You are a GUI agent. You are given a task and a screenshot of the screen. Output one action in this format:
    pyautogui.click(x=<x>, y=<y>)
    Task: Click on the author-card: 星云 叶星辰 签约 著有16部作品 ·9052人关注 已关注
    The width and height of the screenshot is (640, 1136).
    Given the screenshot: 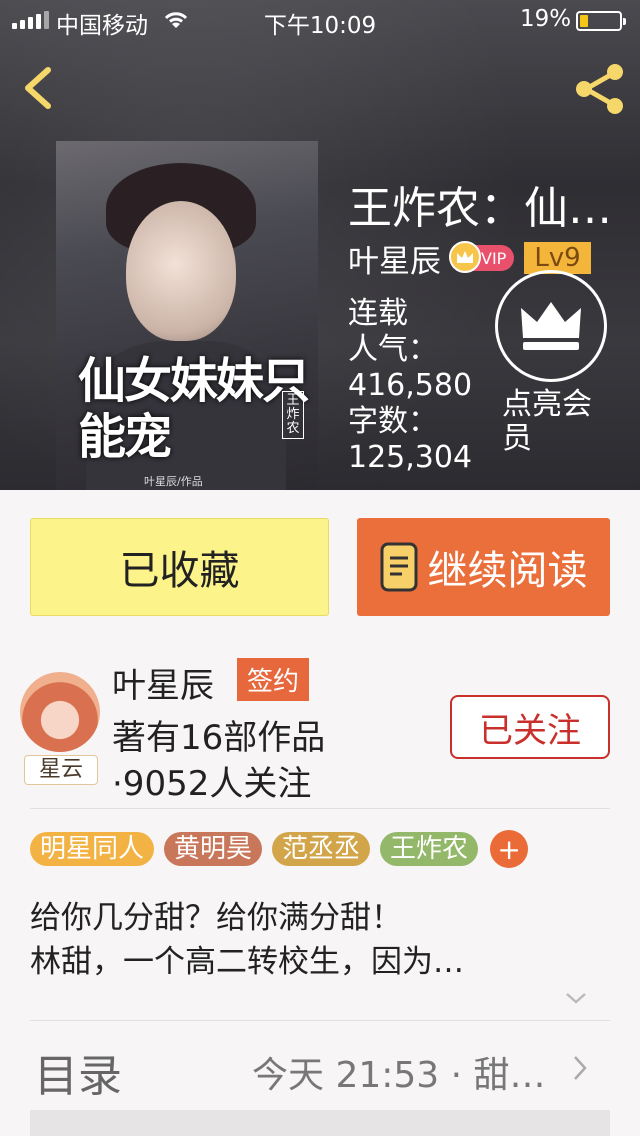 What is the action you would take?
    pyautogui.click(x=320, y=727)
    